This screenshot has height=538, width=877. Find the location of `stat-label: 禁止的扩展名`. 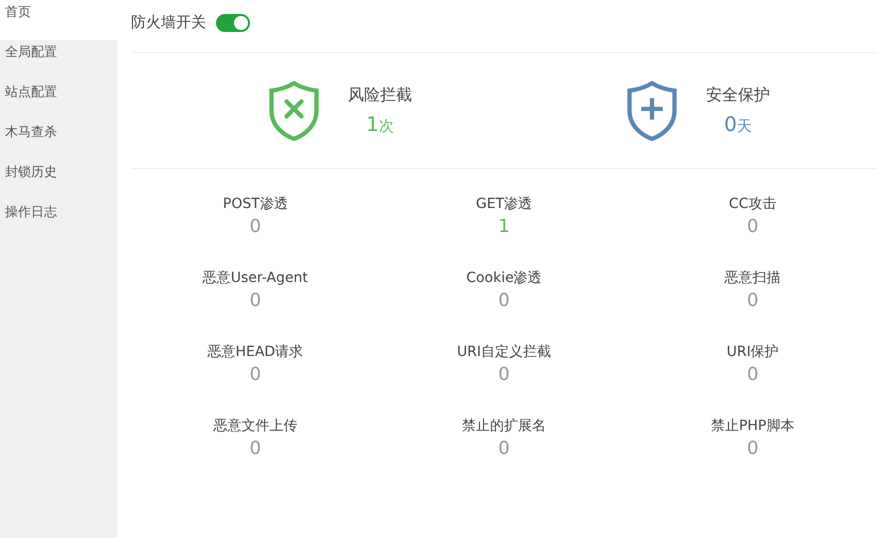

stat-label: 禁止的扩展名 is located at coordinates (504, 426).